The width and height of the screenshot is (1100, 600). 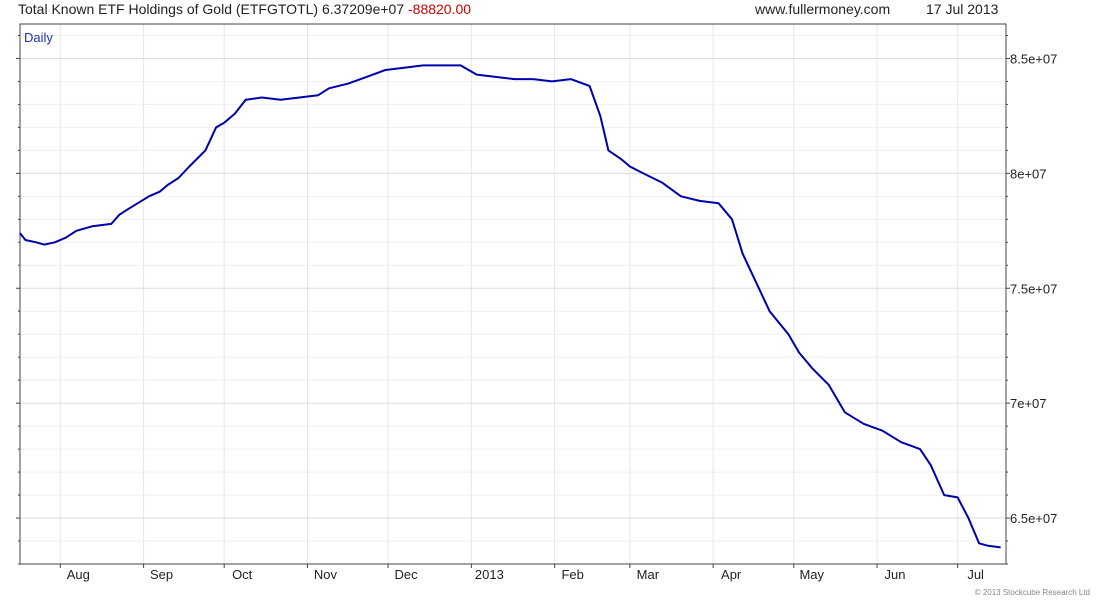 What do you see at coordinates (648, 574) in the screenshot?
I see `x-tick-label: Mar` at bounding box center [648, 574].